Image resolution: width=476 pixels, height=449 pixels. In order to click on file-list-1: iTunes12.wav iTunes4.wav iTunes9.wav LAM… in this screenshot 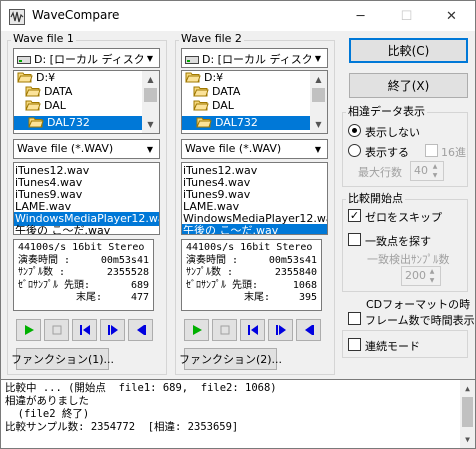, I will do `click(86, 198)`.